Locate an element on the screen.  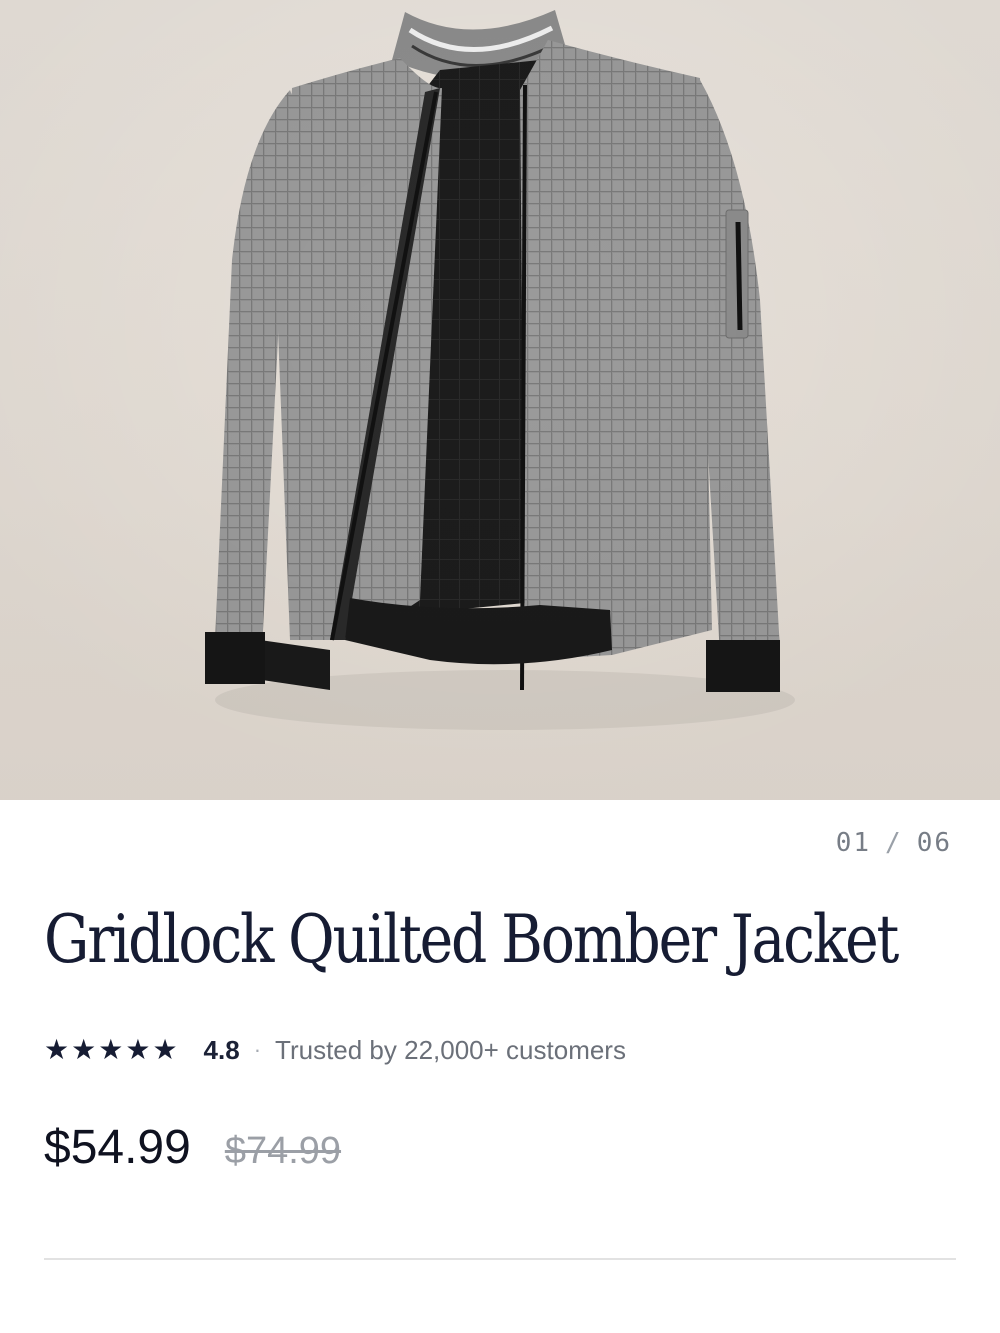
product-title: Gridlock Quilted Bomber Jacket is located at coordinates (471, 939).